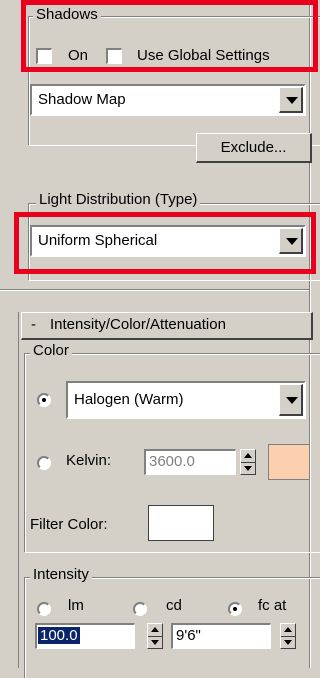 Image resolution: width=320 pixels, height=678 pixels. What do you see at coordinates (169, 36) in the screenshot?
I see `highlight-box-shadows` at bounding box center [169, 36].